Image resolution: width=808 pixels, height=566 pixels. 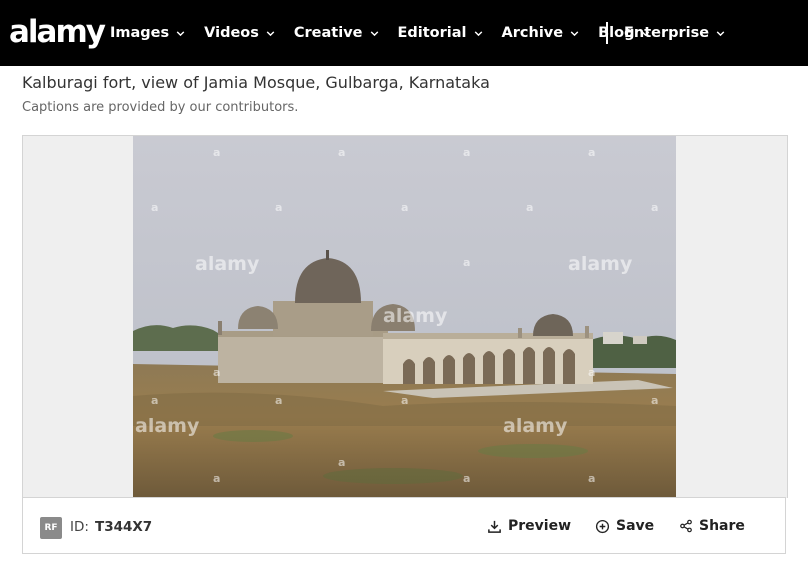 I want to click on enterprise-nav: Enterprise, so click(x=684, y=33).